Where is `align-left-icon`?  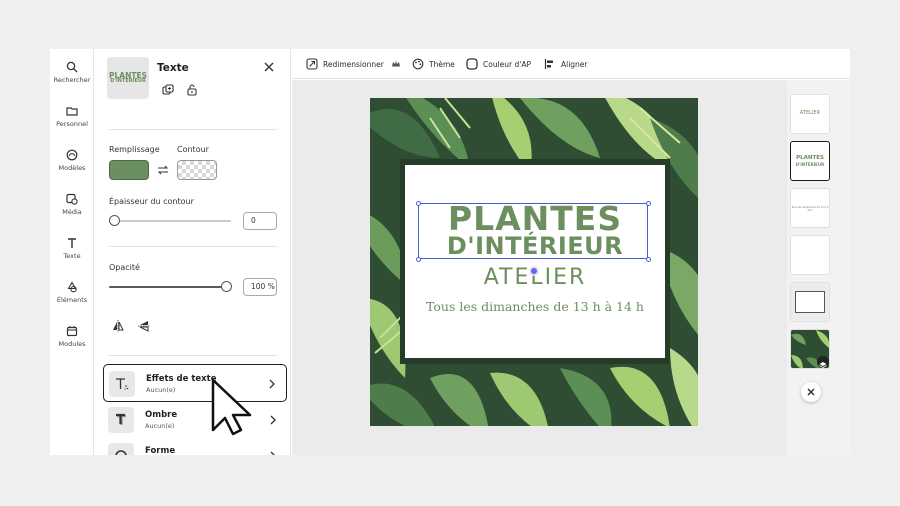 align-left-icon is located at coordinates (548, 64).